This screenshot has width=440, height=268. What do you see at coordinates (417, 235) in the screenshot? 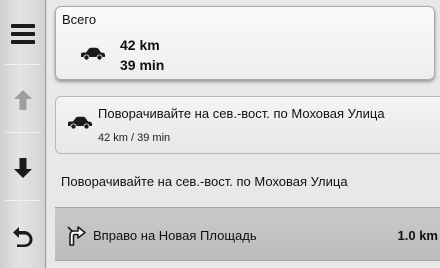
I see `turn-distance: 1.0 km` at bounding box center [417, 235].